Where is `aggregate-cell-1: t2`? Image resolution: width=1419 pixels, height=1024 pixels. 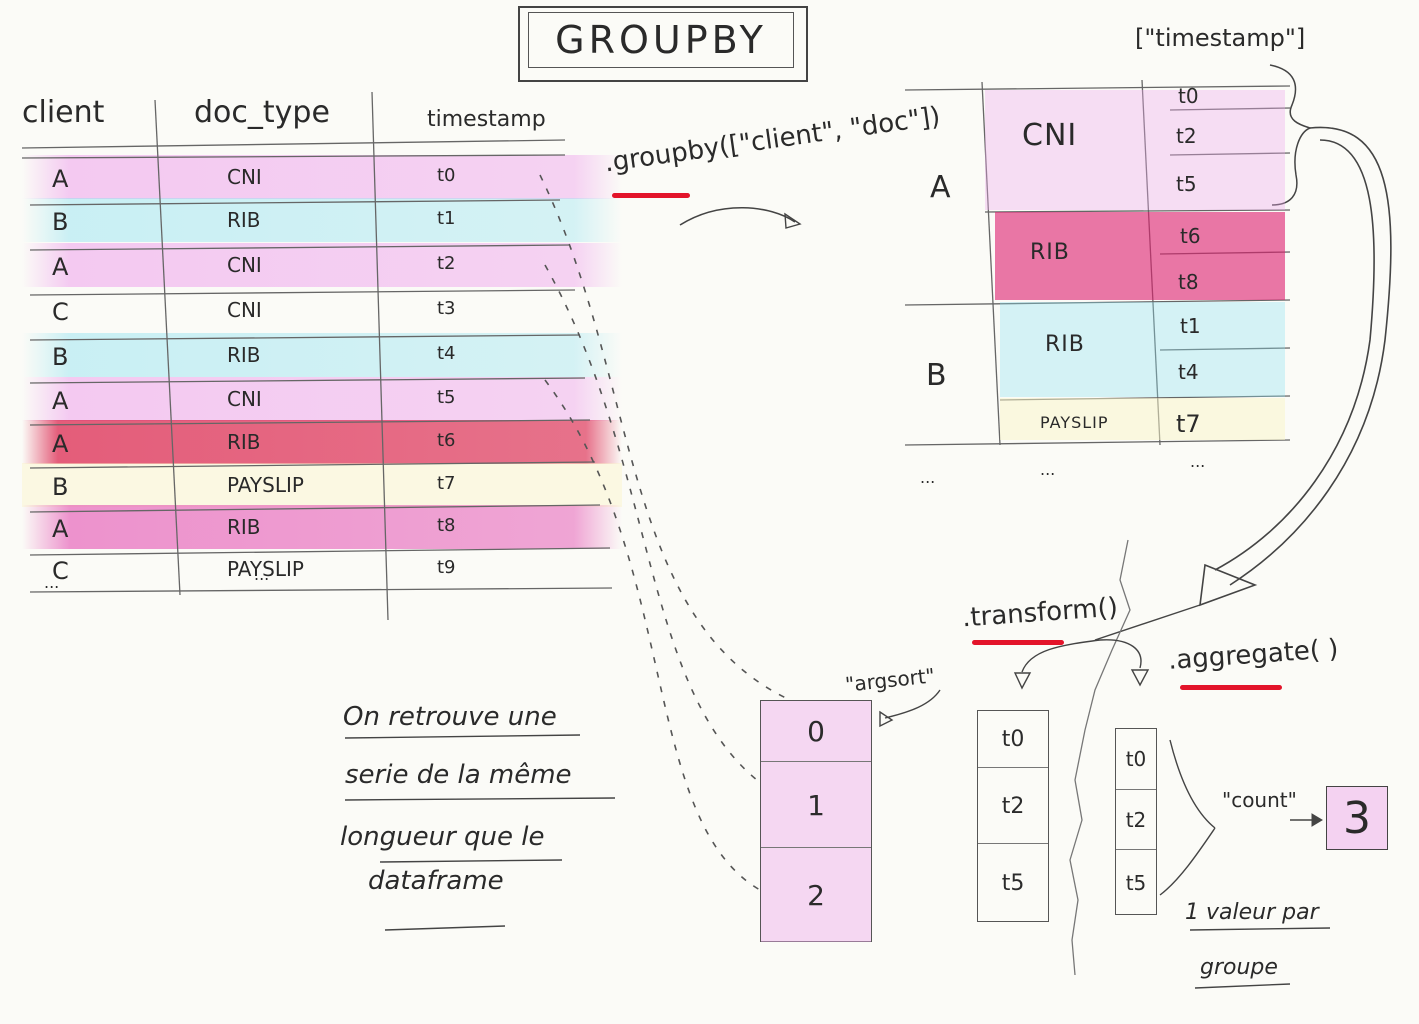
aggregate-cell-1: t2 is located at coordinates (1136, 819).